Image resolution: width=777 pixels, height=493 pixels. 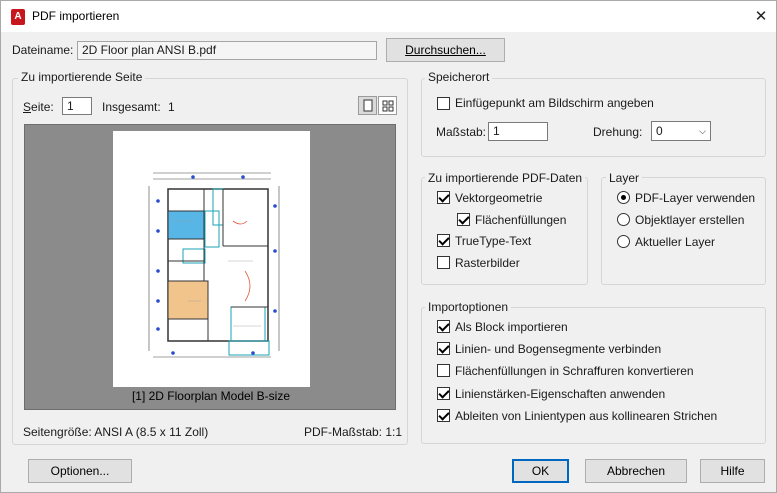 I want to click on rotation-label: Drehung:, so click(x=618, y=132).